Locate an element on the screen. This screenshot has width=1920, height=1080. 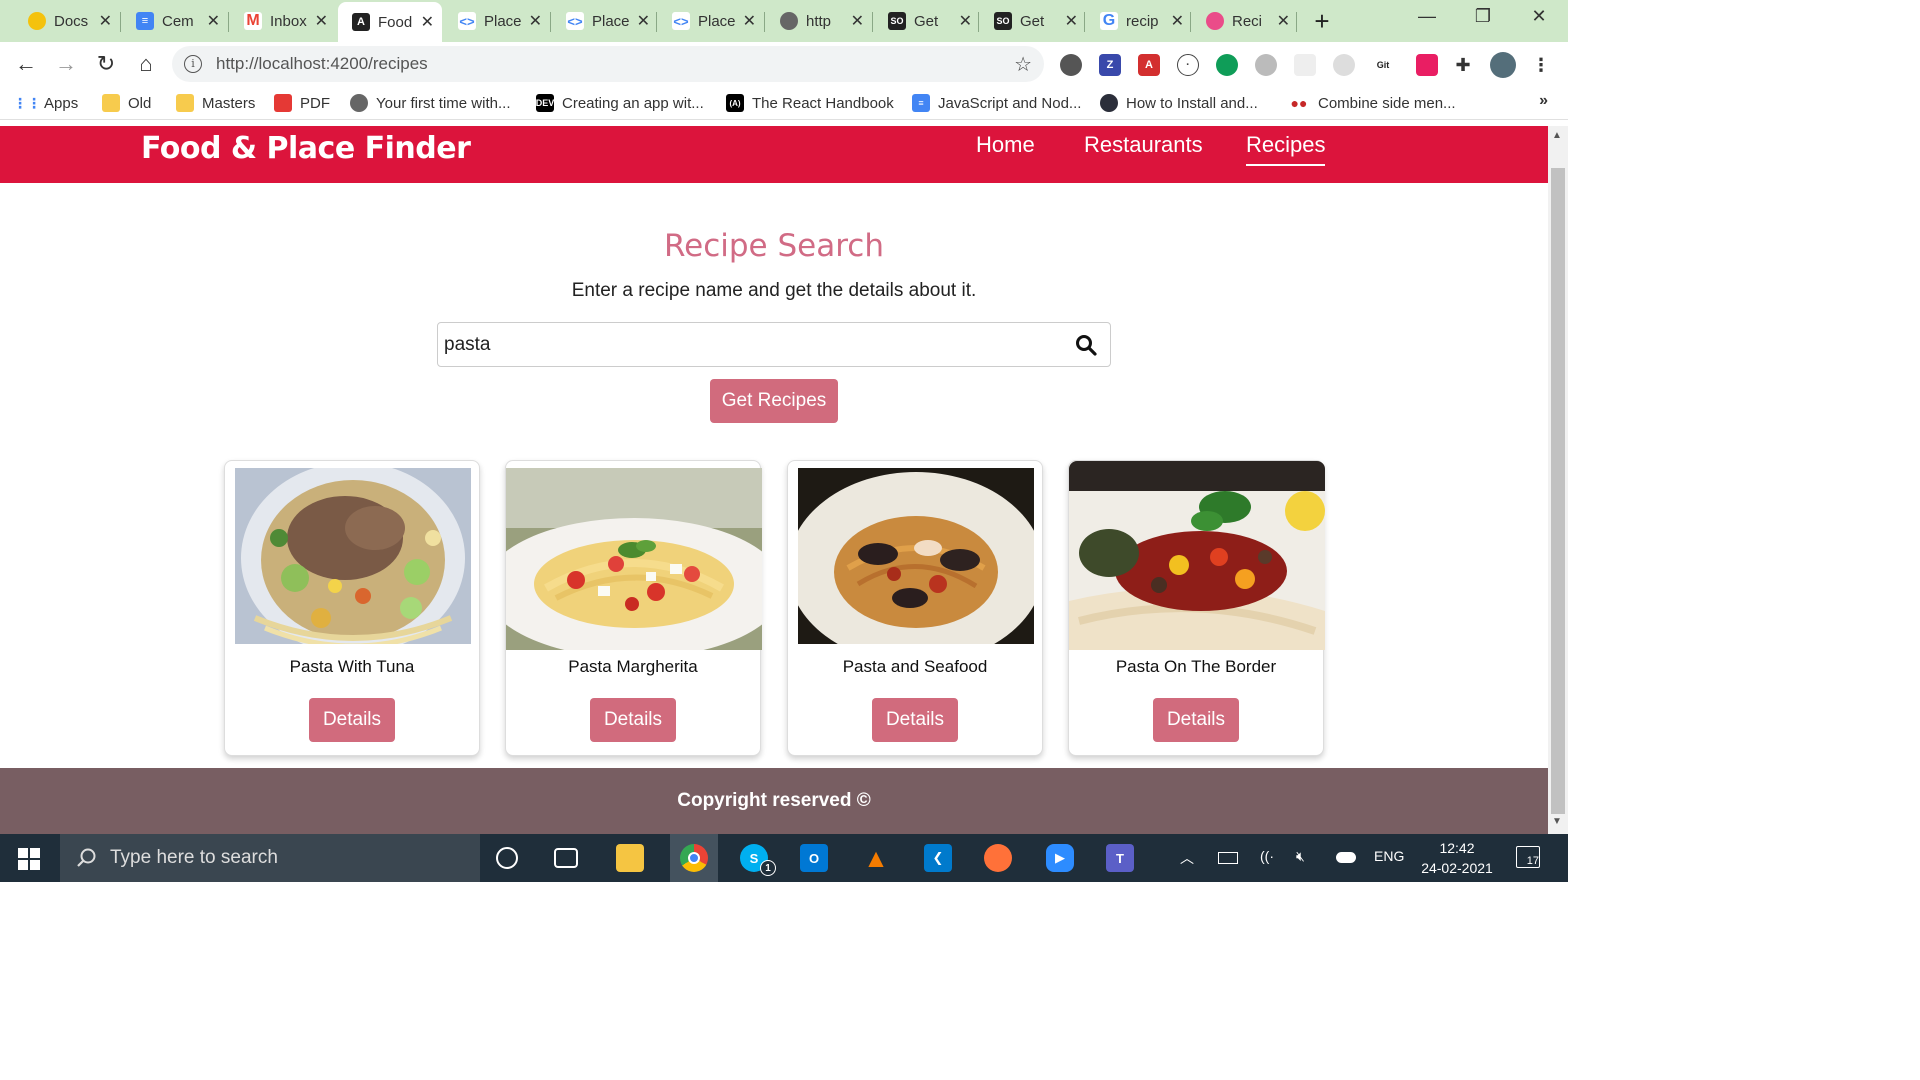
zotero-icon: Z is located at coordinates (1110, 65).